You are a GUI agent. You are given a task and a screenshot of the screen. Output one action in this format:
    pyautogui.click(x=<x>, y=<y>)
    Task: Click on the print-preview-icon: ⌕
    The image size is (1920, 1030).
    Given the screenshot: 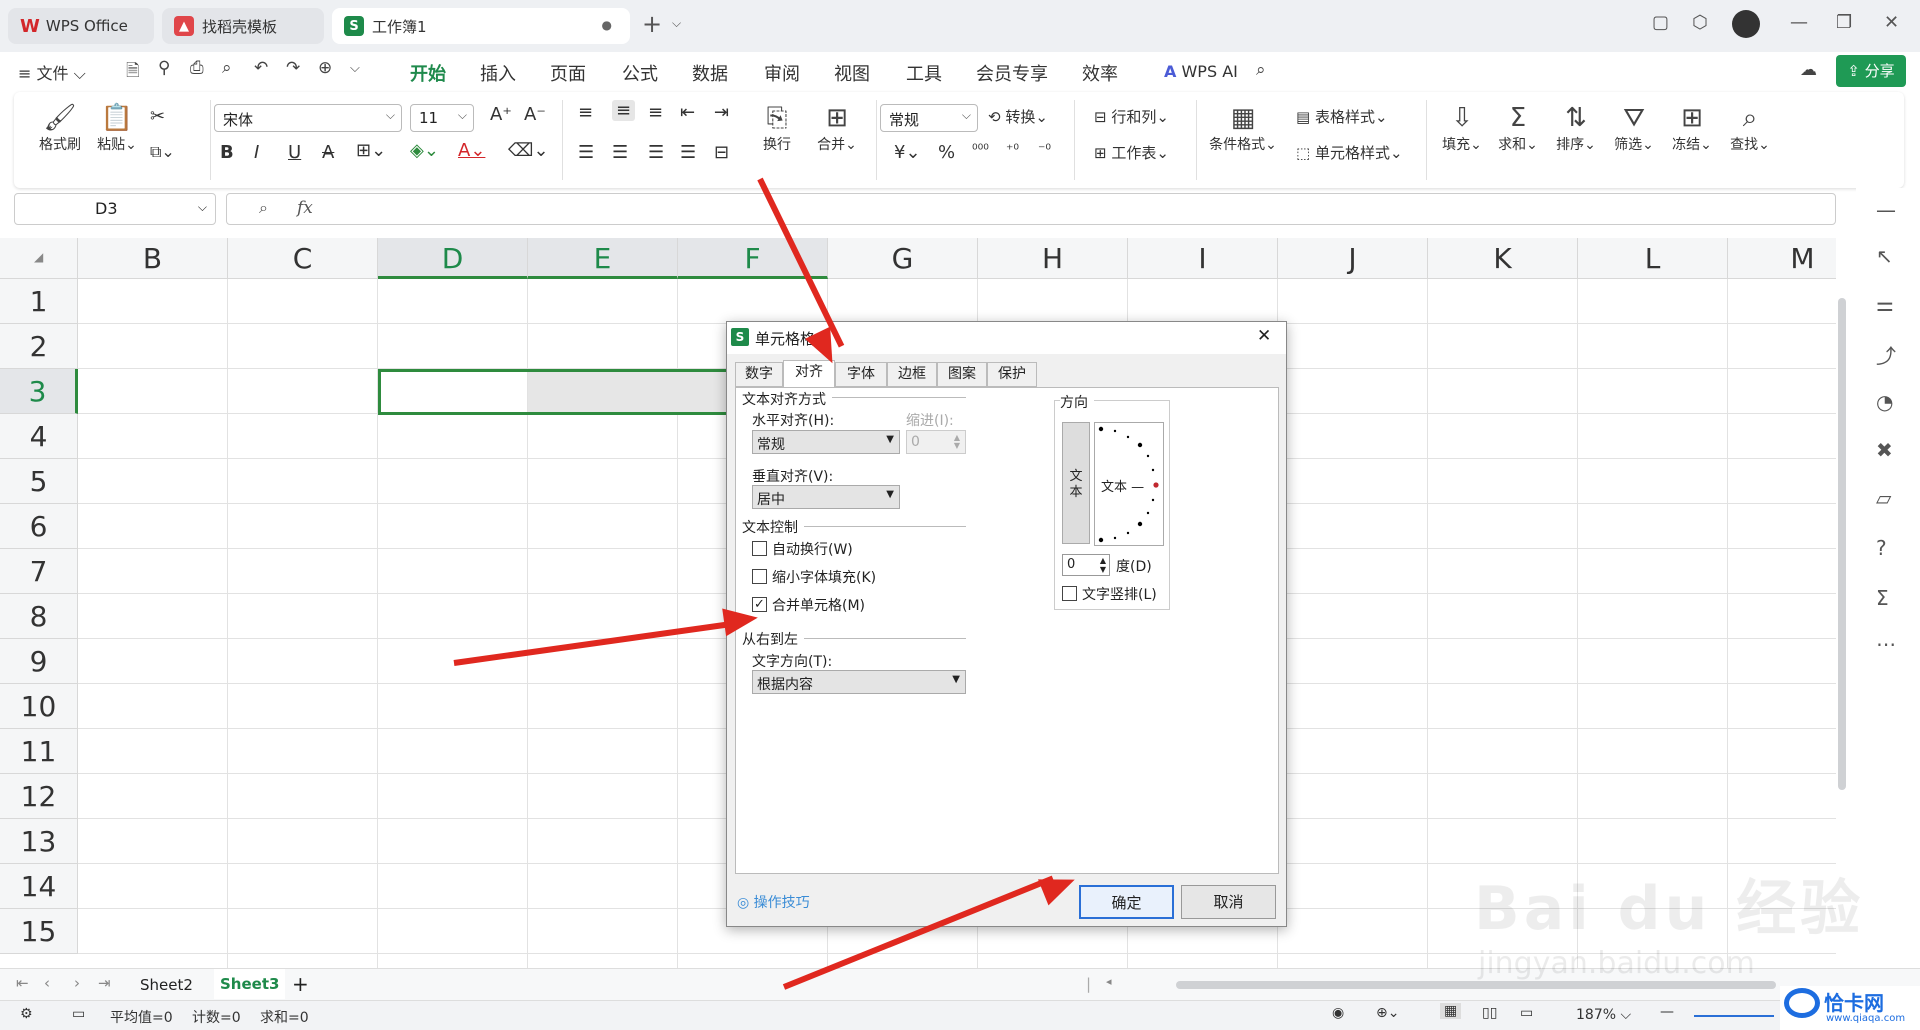 What is the action you would take?
    pyautogui.click(x=227, y=68)
    